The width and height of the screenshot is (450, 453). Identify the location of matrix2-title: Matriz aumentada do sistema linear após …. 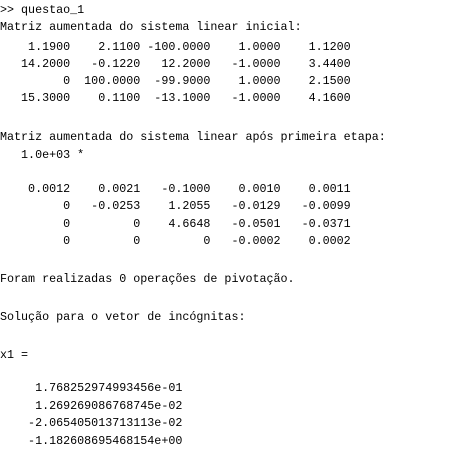
(193, 137).